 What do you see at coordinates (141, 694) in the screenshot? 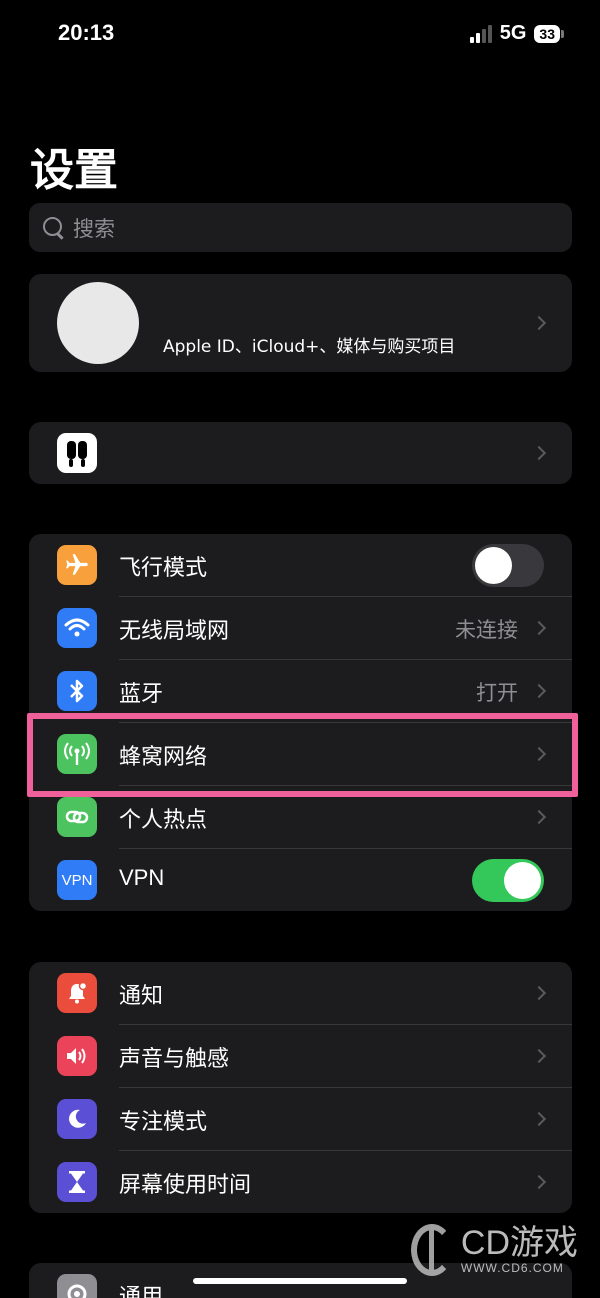
I see `row-label: 蓝牙` at bounding box center [141, 694].